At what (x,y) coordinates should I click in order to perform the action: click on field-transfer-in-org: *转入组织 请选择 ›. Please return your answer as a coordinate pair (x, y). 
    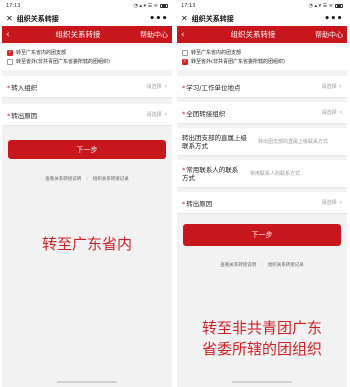
    Looking at the image, I should click on (87, 87).